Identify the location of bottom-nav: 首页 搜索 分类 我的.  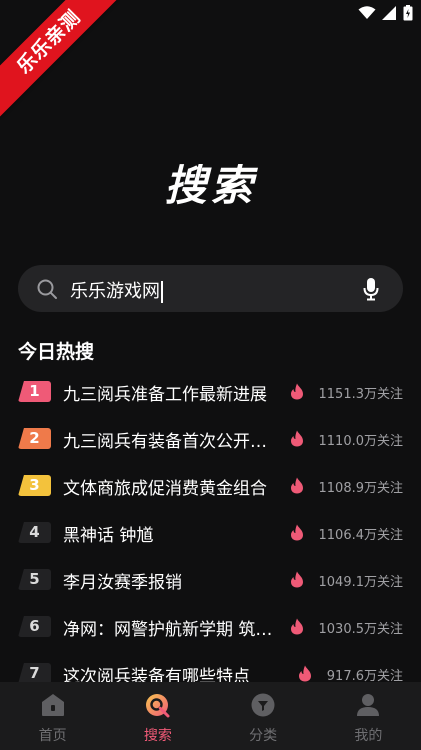
(210, 716).